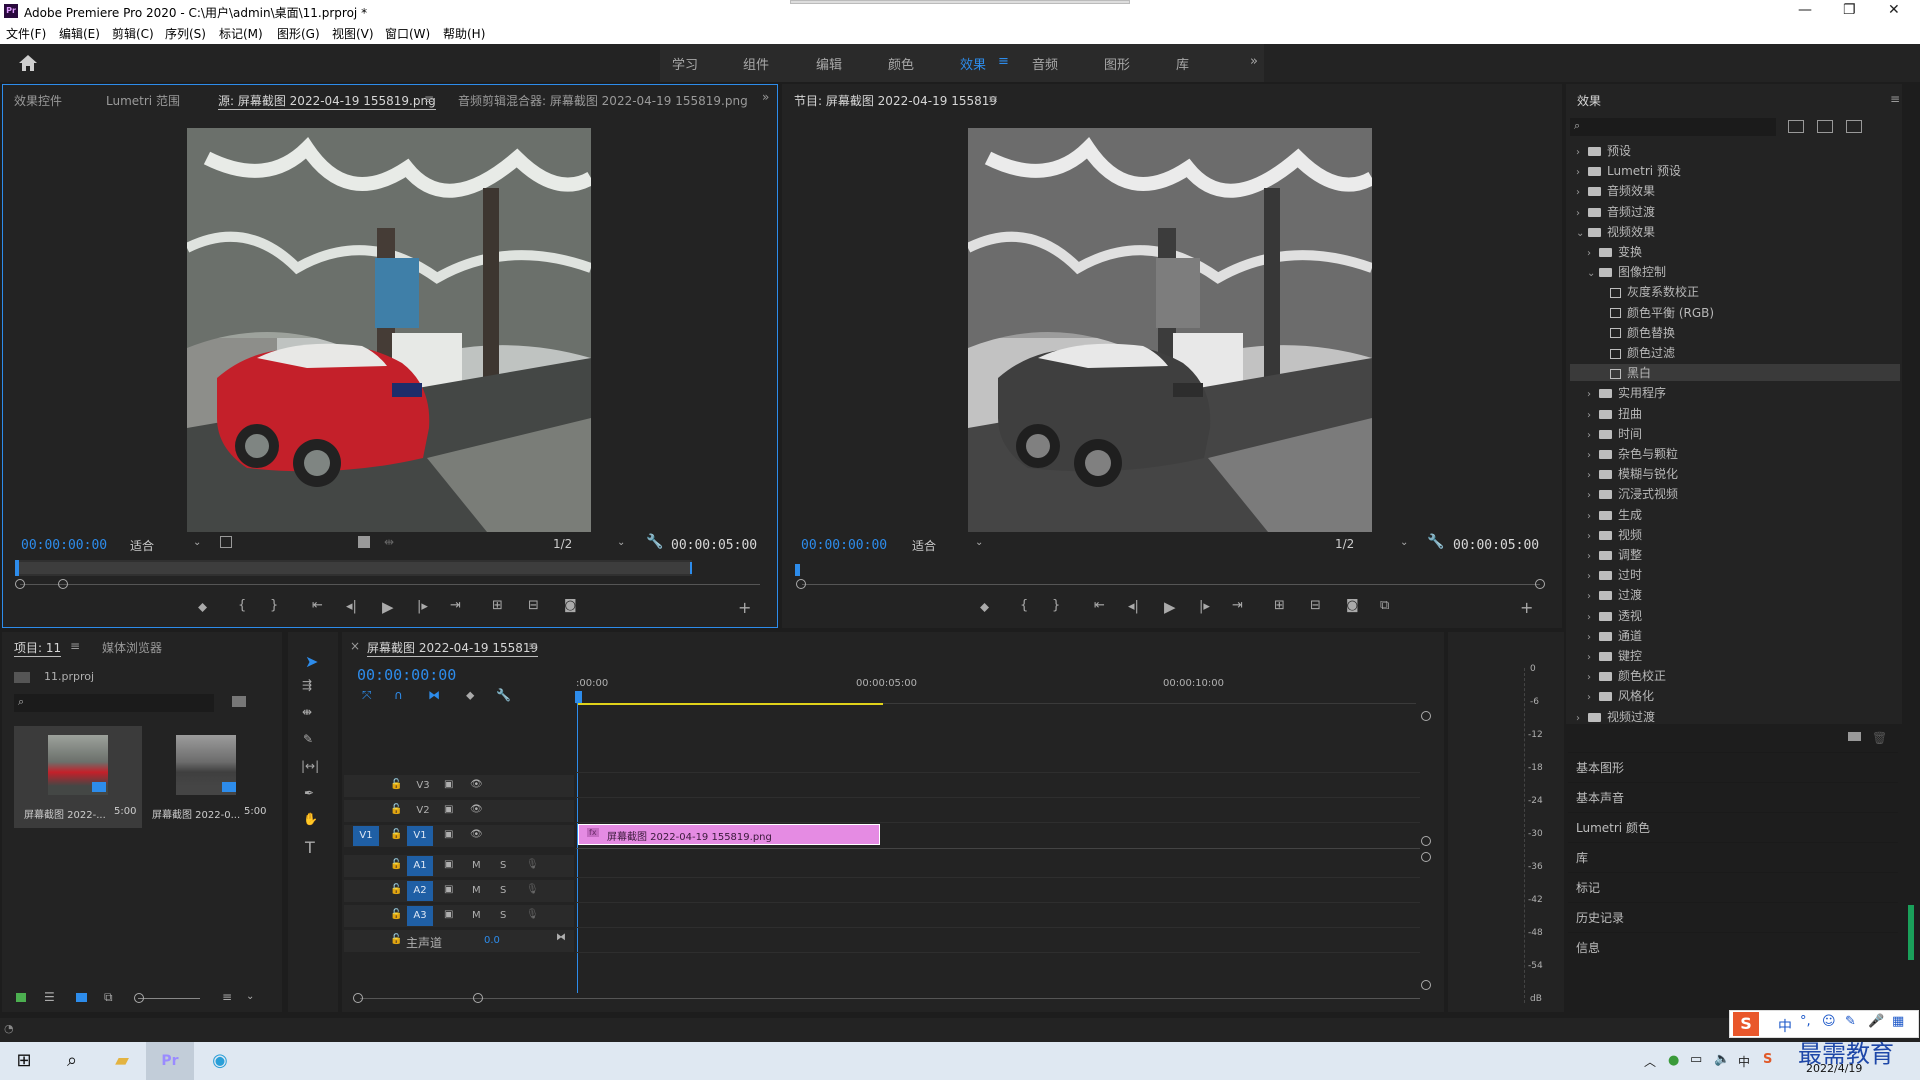 This screenshot has height=1080, width=1920. Describe the element at coordinates (621, 542) in the screenshot. I see `source-resolution-chevron-icon: ⌄` at that location.